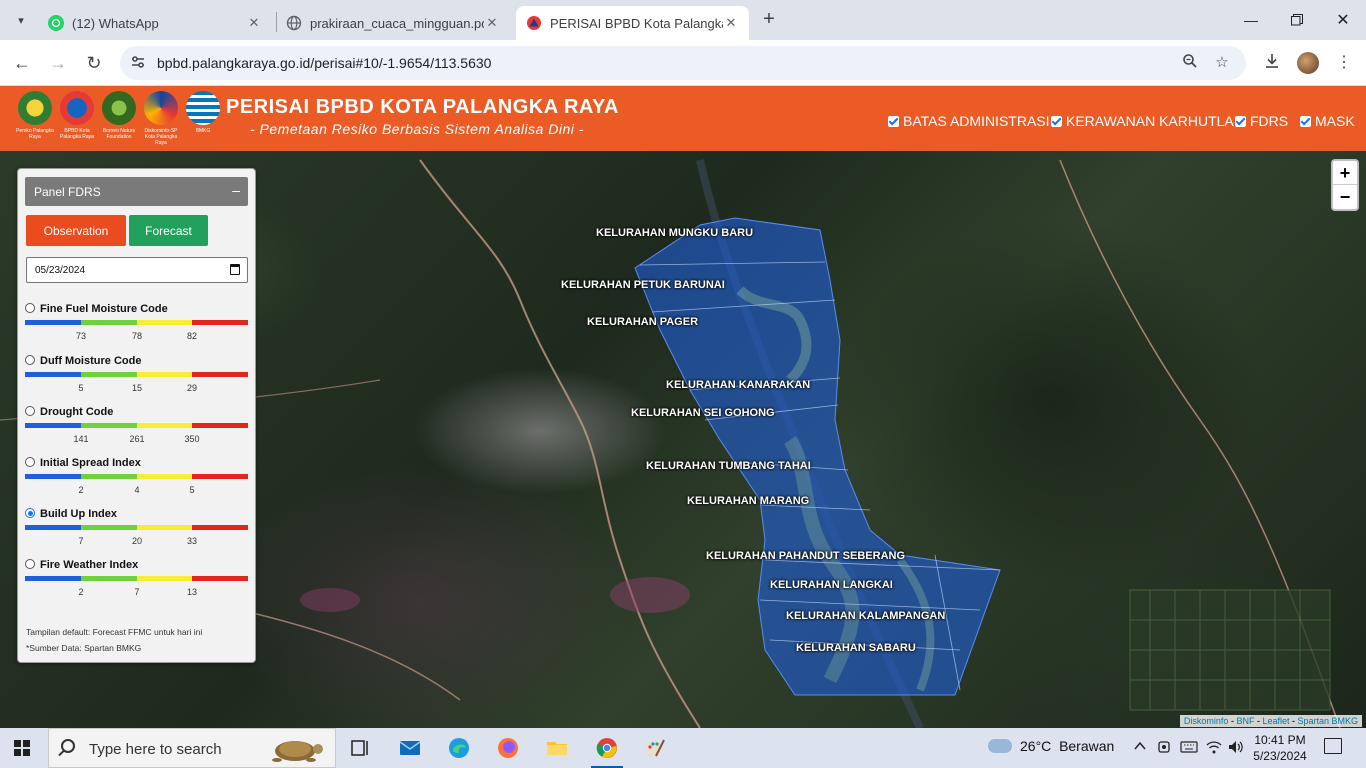  What do you see at coordinates (235, 269) in the screenshot?
I see `calendar-icon` at bounding box center [235, 269].